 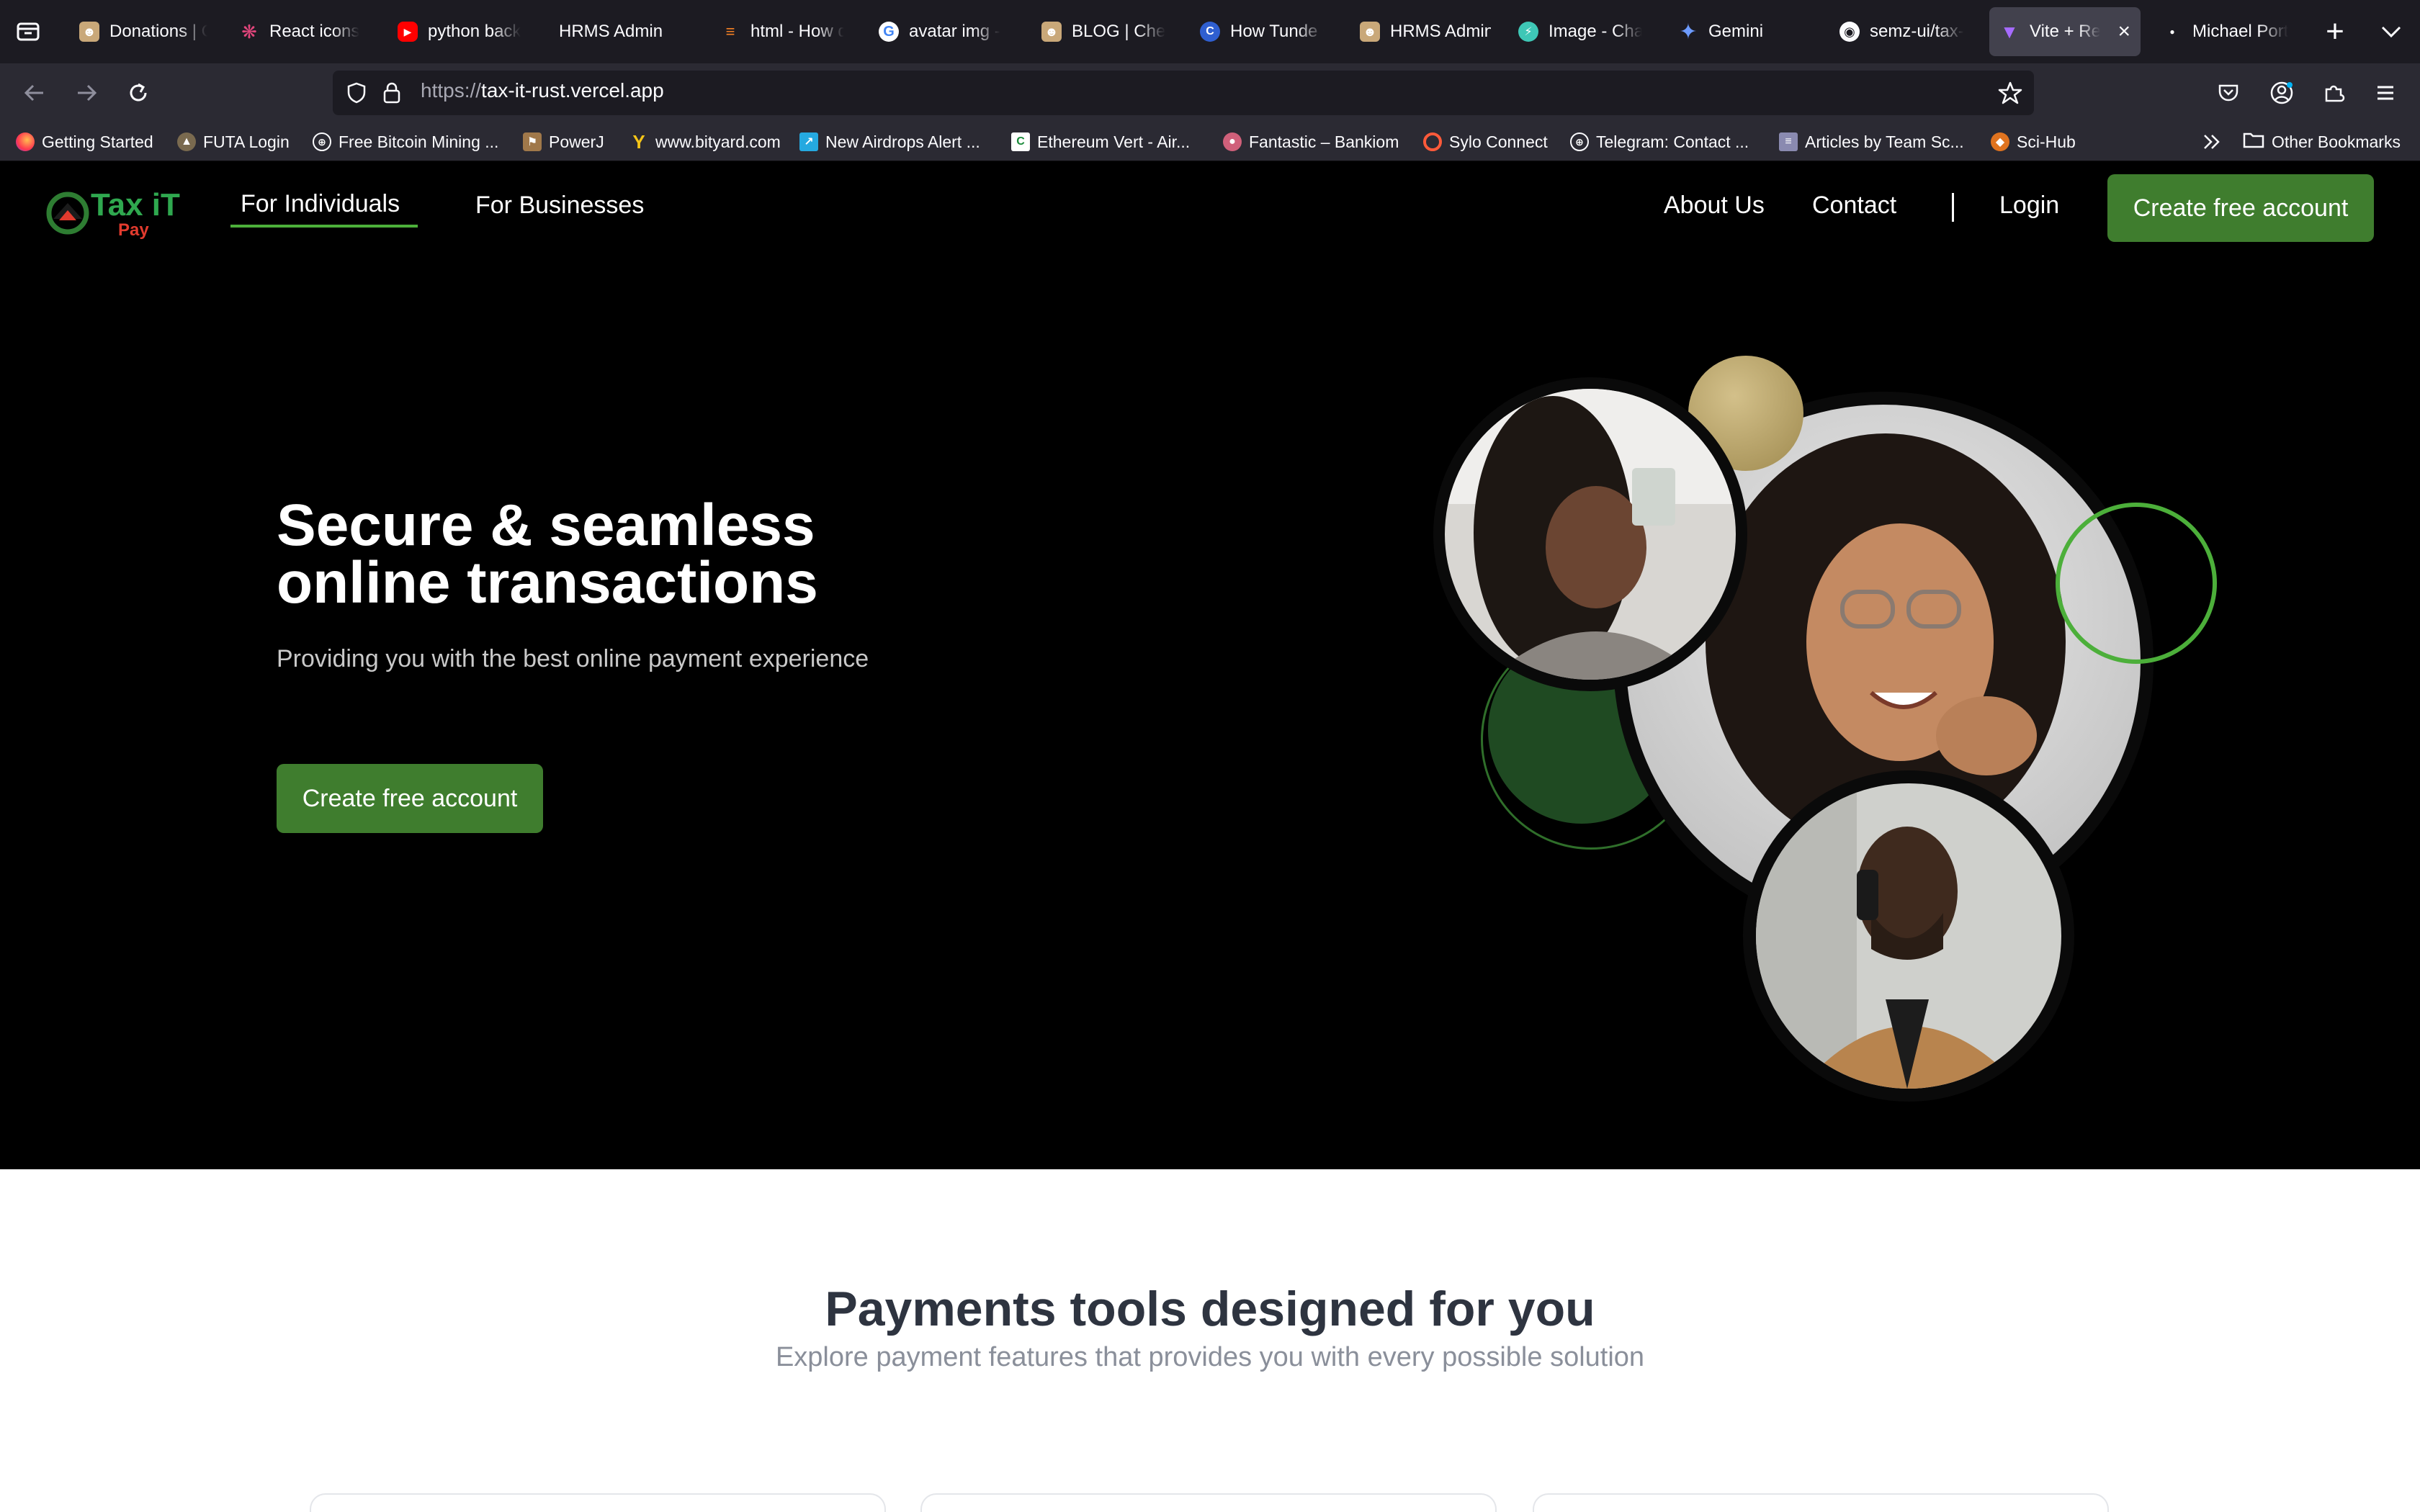 I want to click on tab-react-icons: ❋ React icons, so click(x=299, y=31).